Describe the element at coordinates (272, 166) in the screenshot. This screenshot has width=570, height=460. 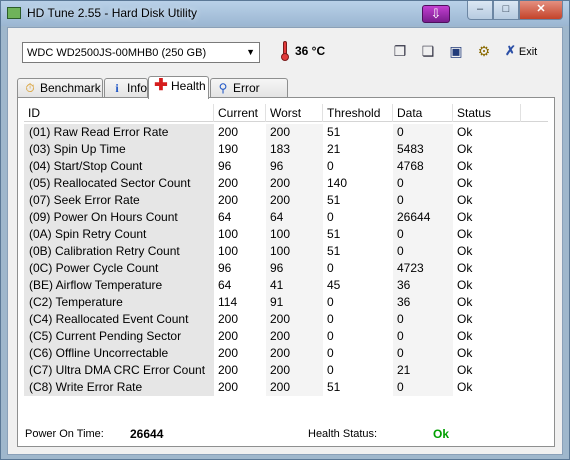
I see `table-row: (04) Start/Stop Count 96 96 0 4768 Ok` at that location.